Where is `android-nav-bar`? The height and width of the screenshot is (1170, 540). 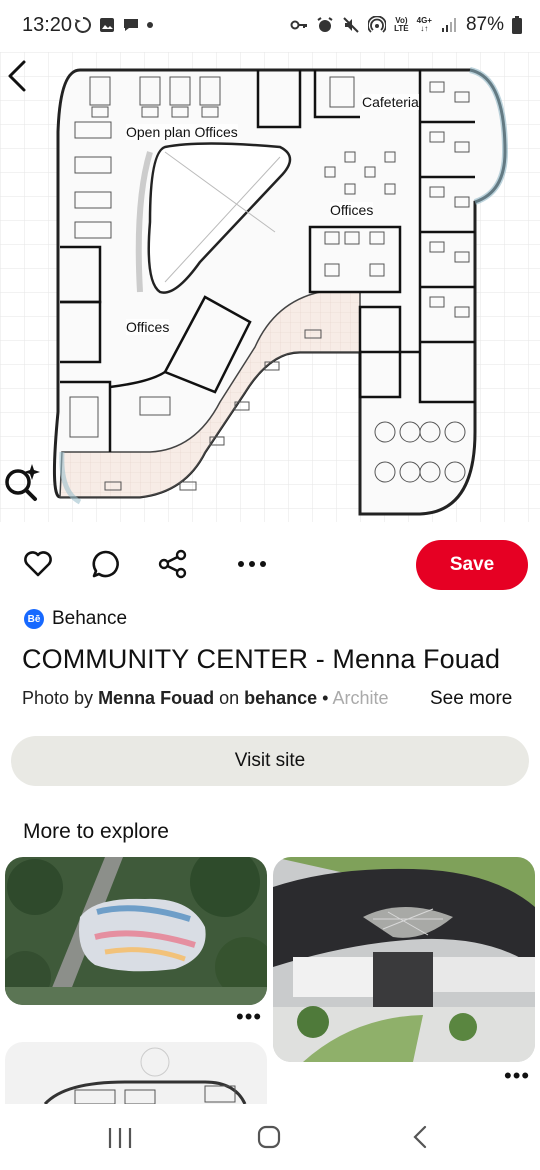
android-nav-bar is located at coordinates (270, 1137).